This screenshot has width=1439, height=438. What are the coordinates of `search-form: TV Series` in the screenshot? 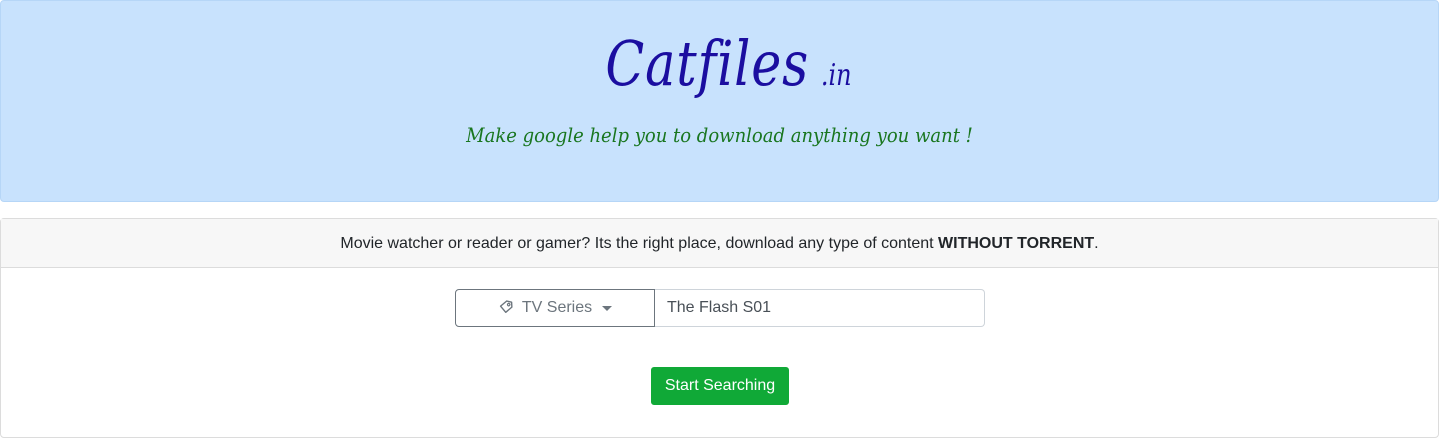 It's located at (720, 308).